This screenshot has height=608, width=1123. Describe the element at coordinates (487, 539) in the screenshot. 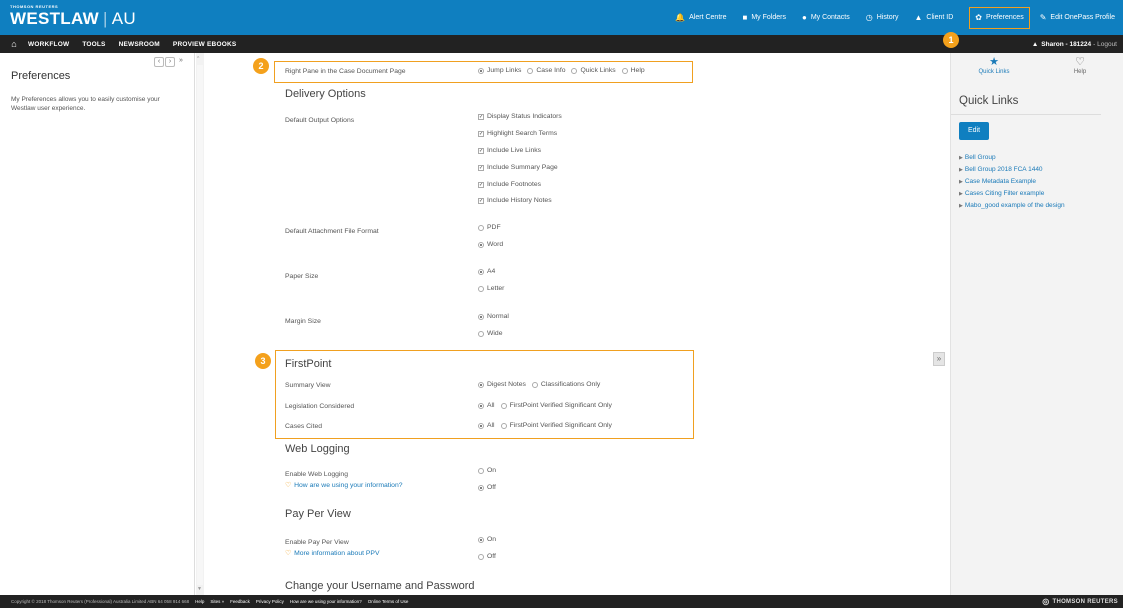

I see `radio-ppv-on: On` at that location.